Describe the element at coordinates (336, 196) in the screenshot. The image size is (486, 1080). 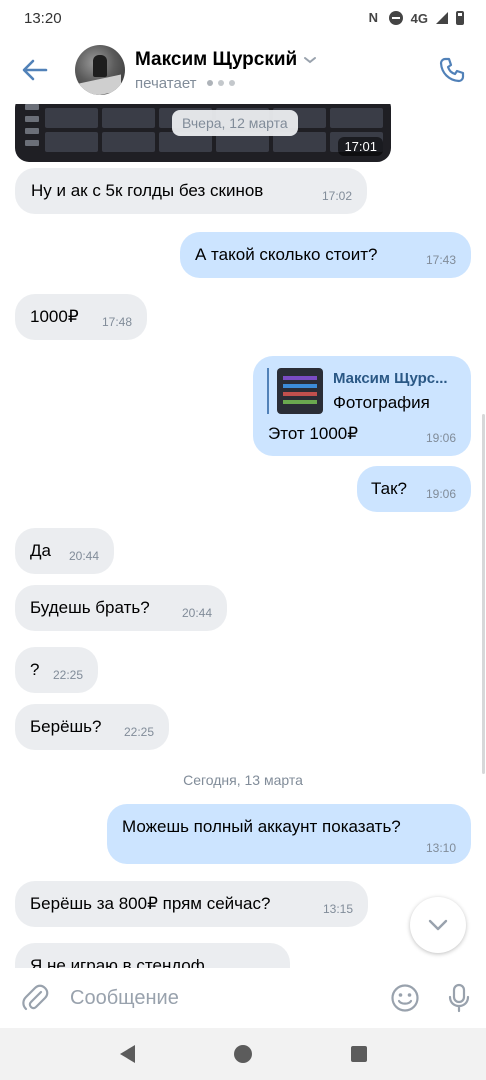
I see `message-time: 17:02` at that location.